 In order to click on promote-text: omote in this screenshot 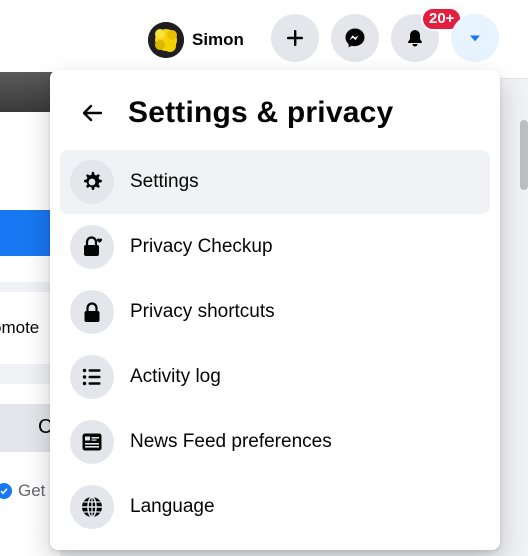, I will do `click(20, 327)`.